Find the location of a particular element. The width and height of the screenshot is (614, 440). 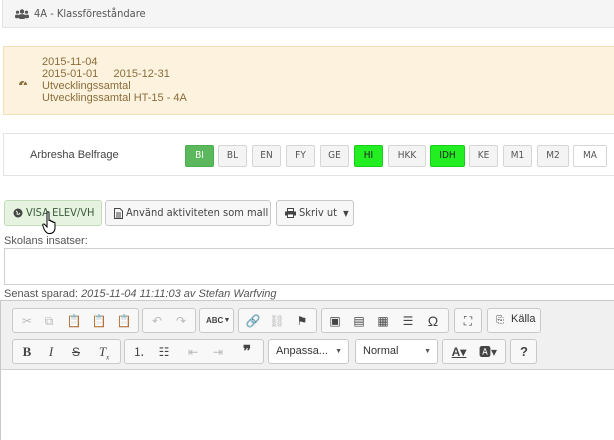

maximize-group: ⛶ is located at coordinates (468, 320).